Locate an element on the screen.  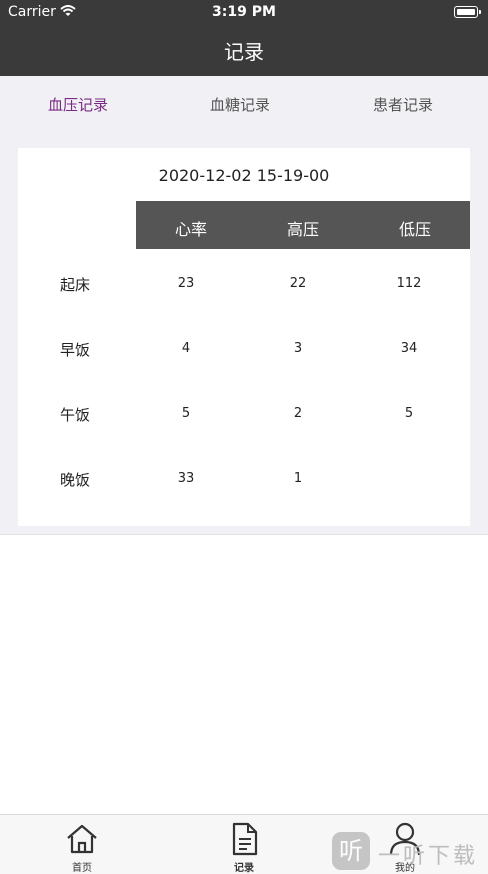
table-cell: 112 is located at coordinates (409, 283).